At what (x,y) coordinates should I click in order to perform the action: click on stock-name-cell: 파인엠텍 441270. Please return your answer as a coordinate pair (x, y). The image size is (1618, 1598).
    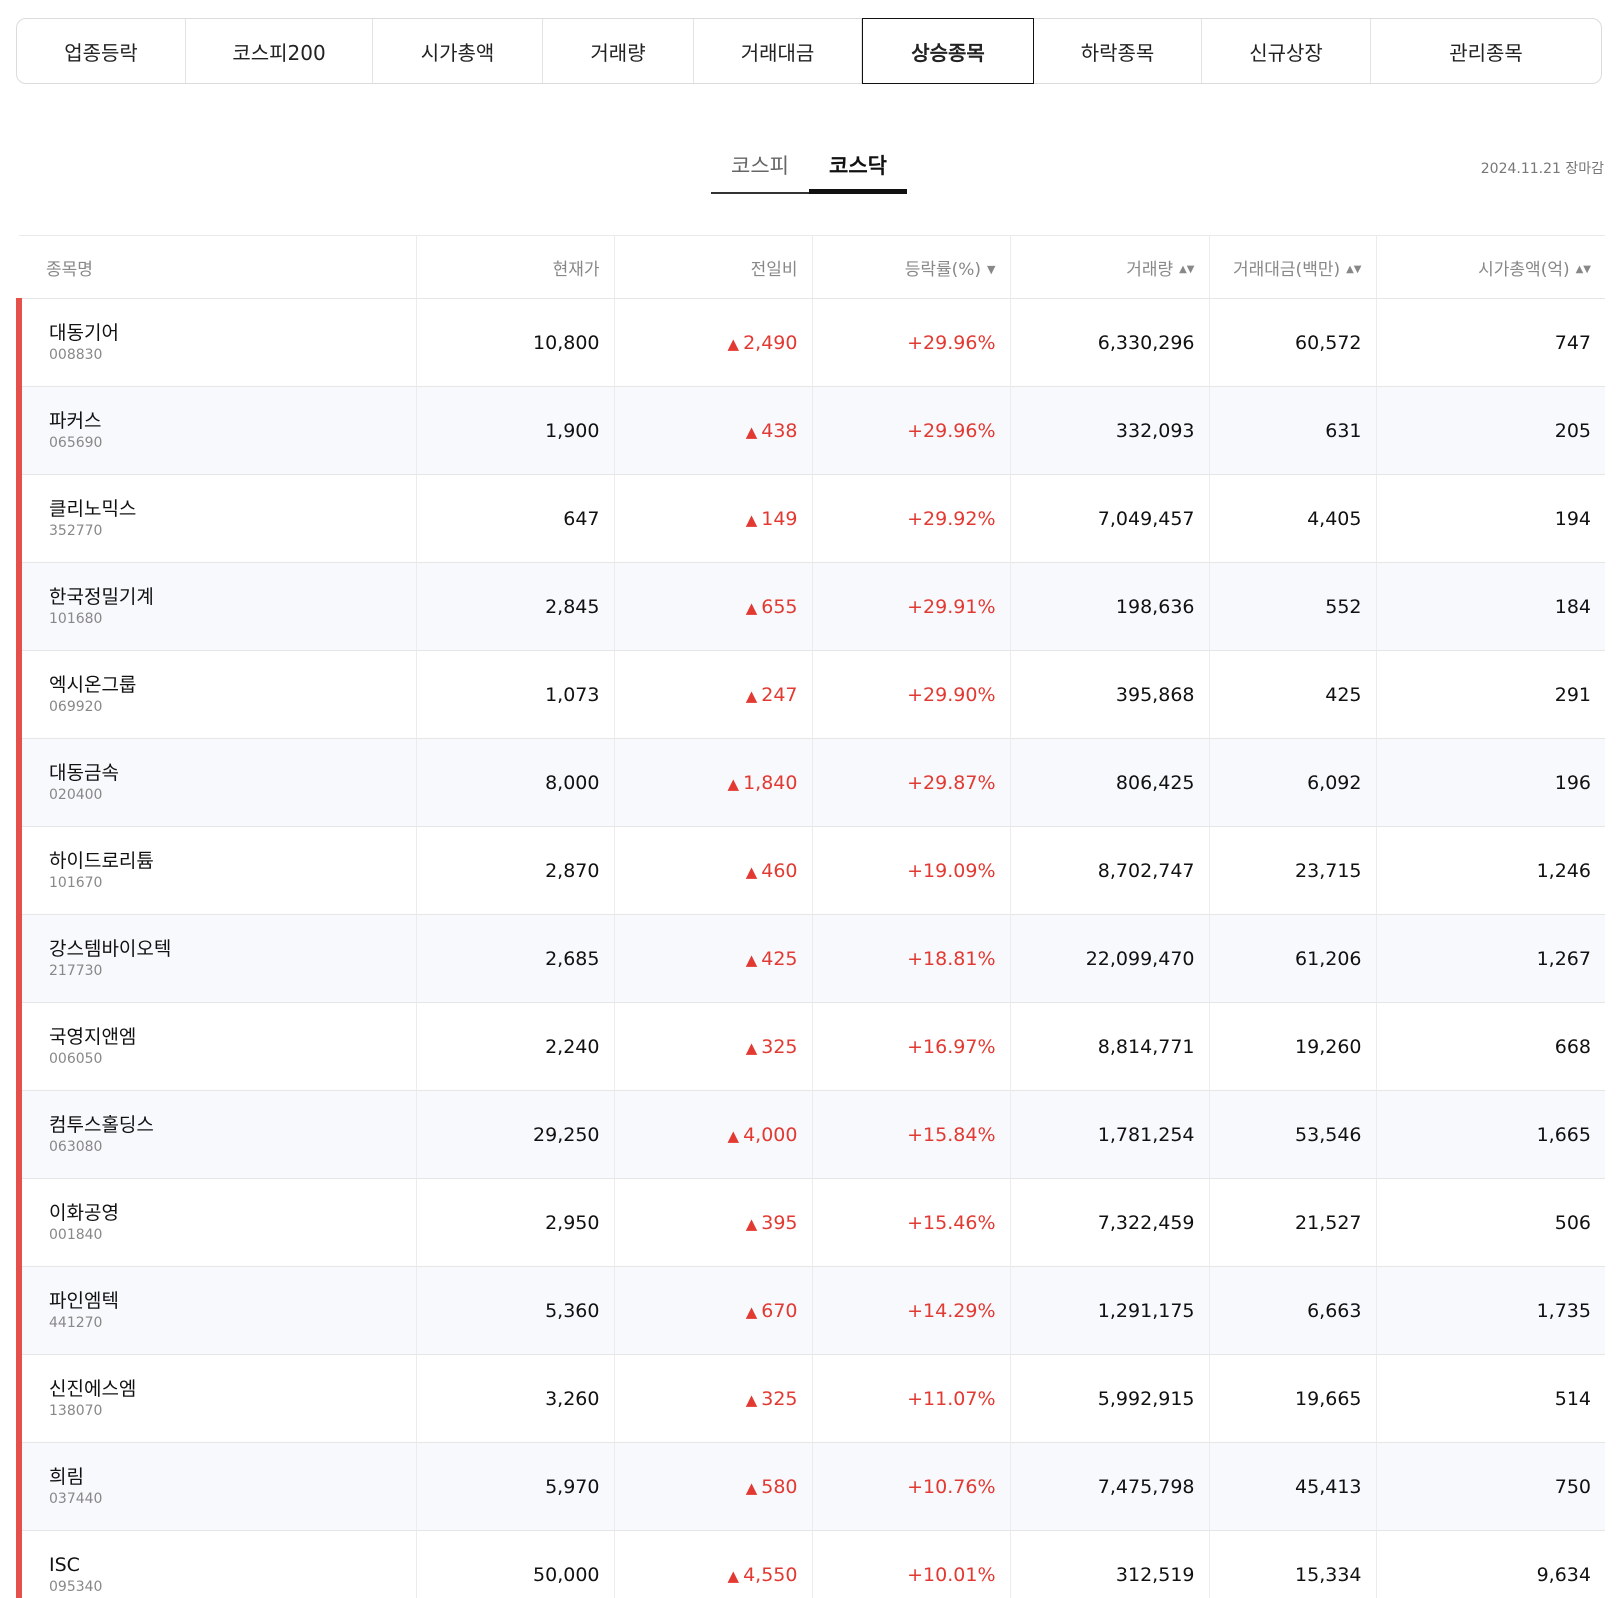
    Looking at the image, I should click on (216, 1310).